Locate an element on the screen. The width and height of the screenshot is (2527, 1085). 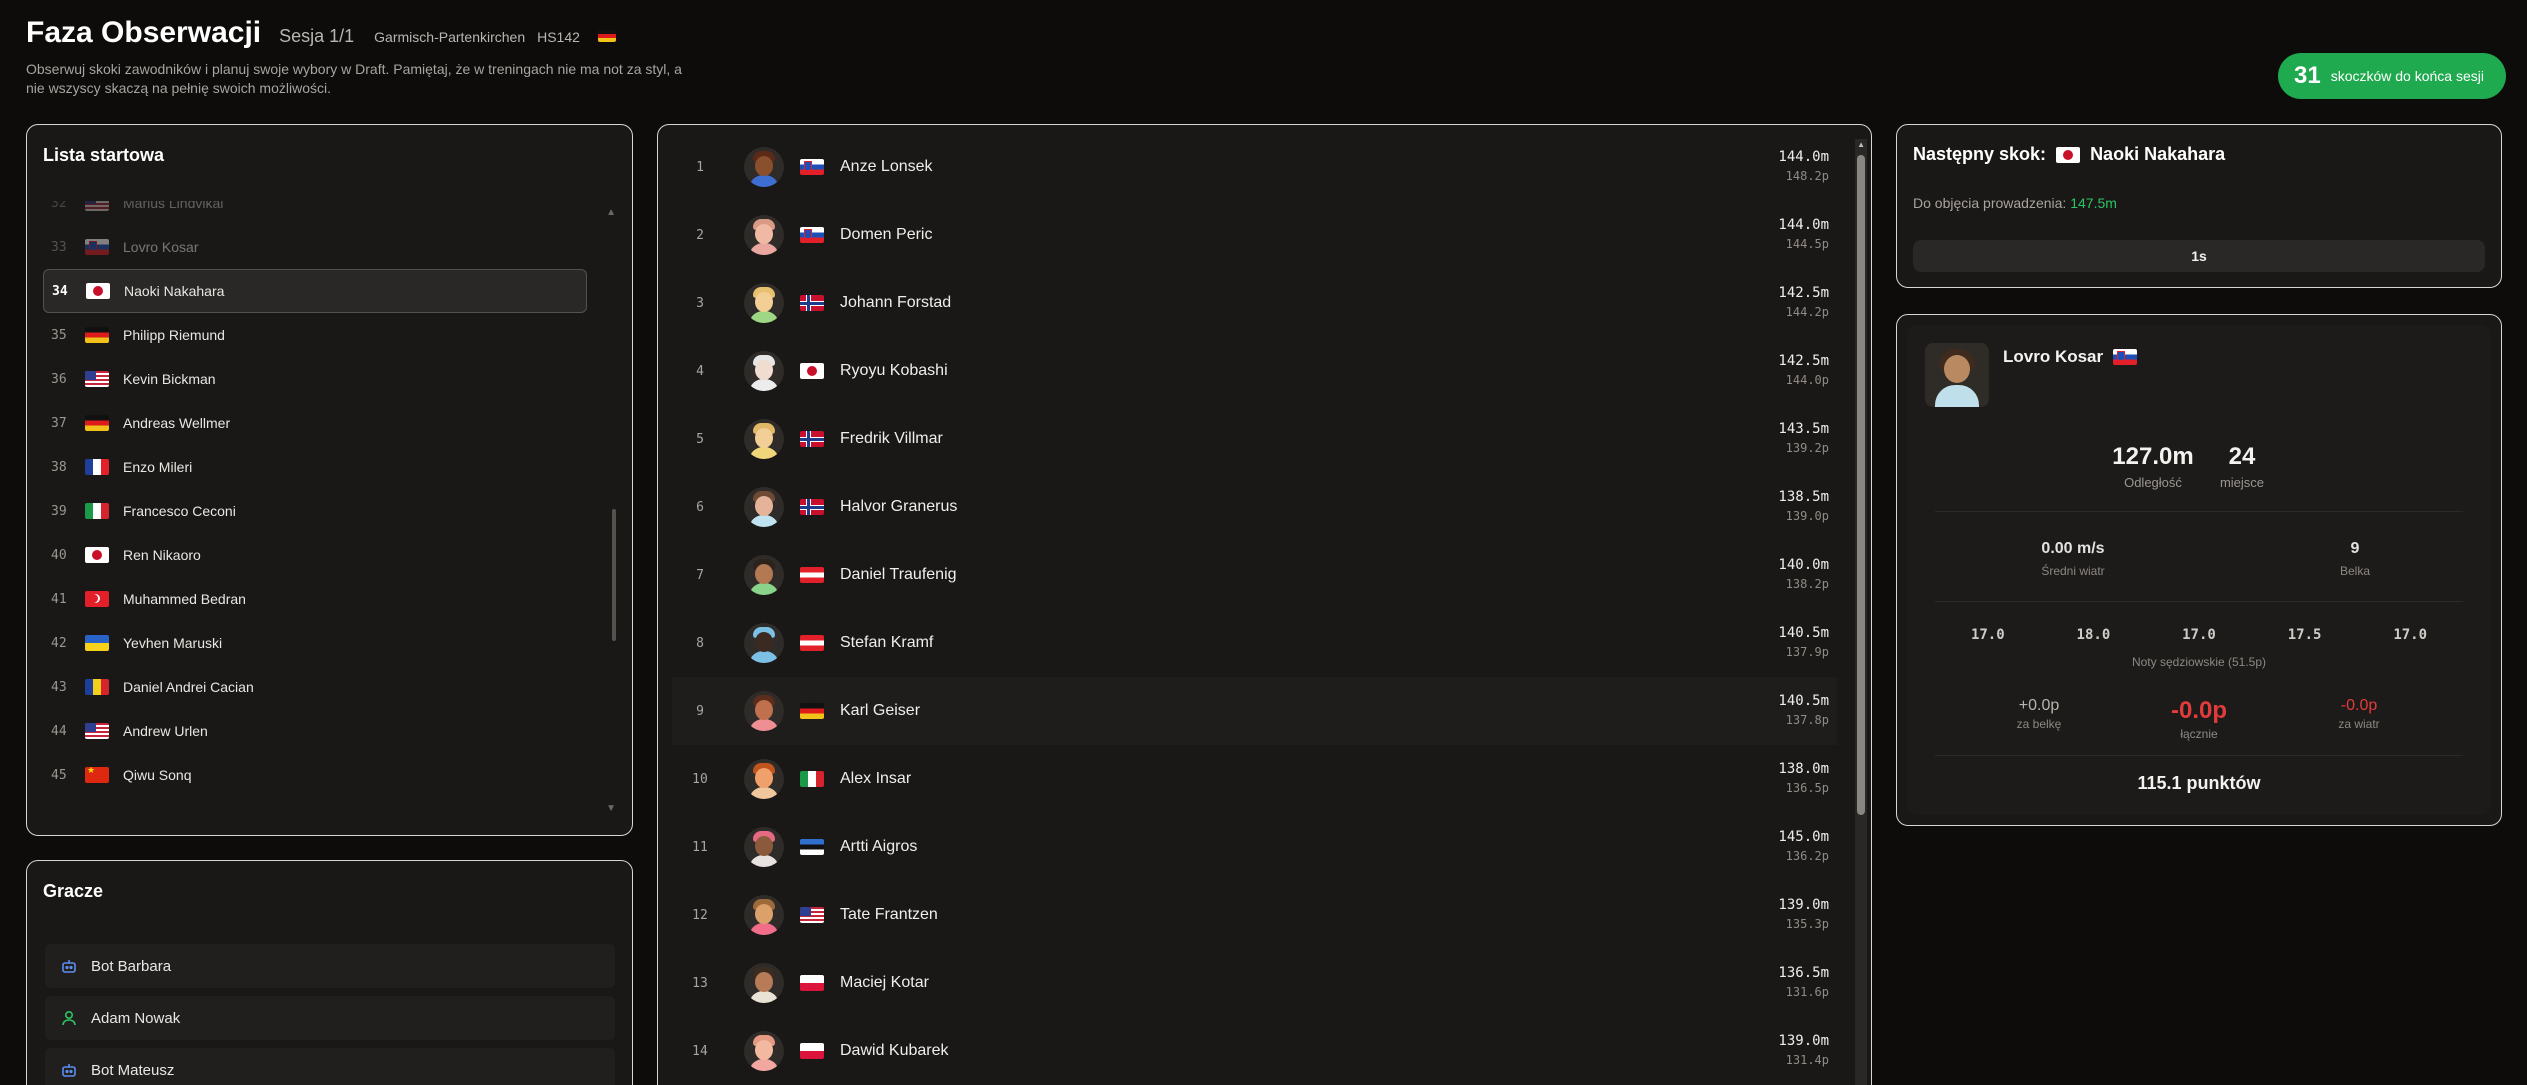
result-row: 11 Artti Aigros 145.0m 136.2p is located at coordinates (1254, 847).